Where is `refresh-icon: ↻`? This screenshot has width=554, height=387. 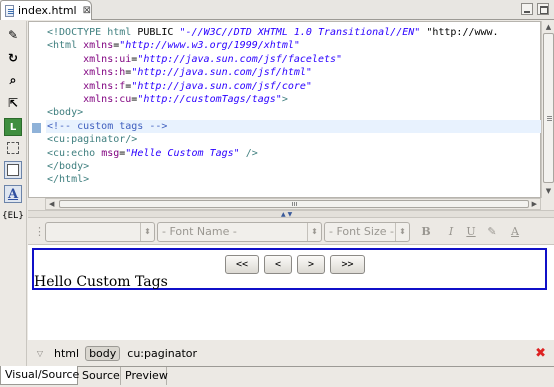
refresh-icon: ↻ is located at coordinates (13, 58).